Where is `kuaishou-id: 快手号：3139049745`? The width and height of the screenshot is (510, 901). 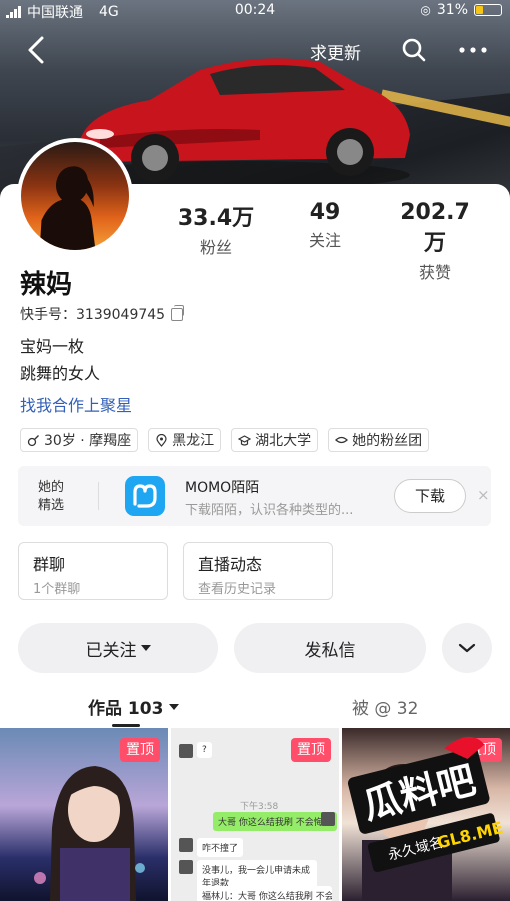
kuaishou-id: 快手号：3139049745 is located at coordinates (93, 315).